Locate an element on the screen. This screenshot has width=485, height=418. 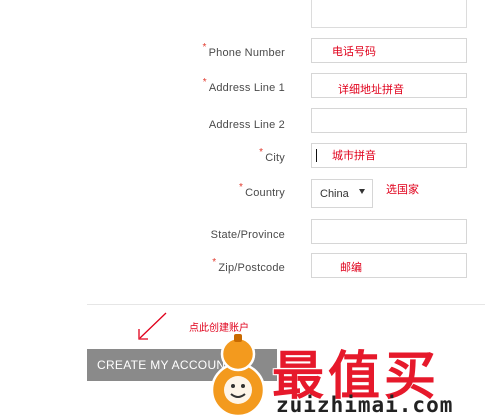
gourd-logo-icon is located at coordinates (238, 376).